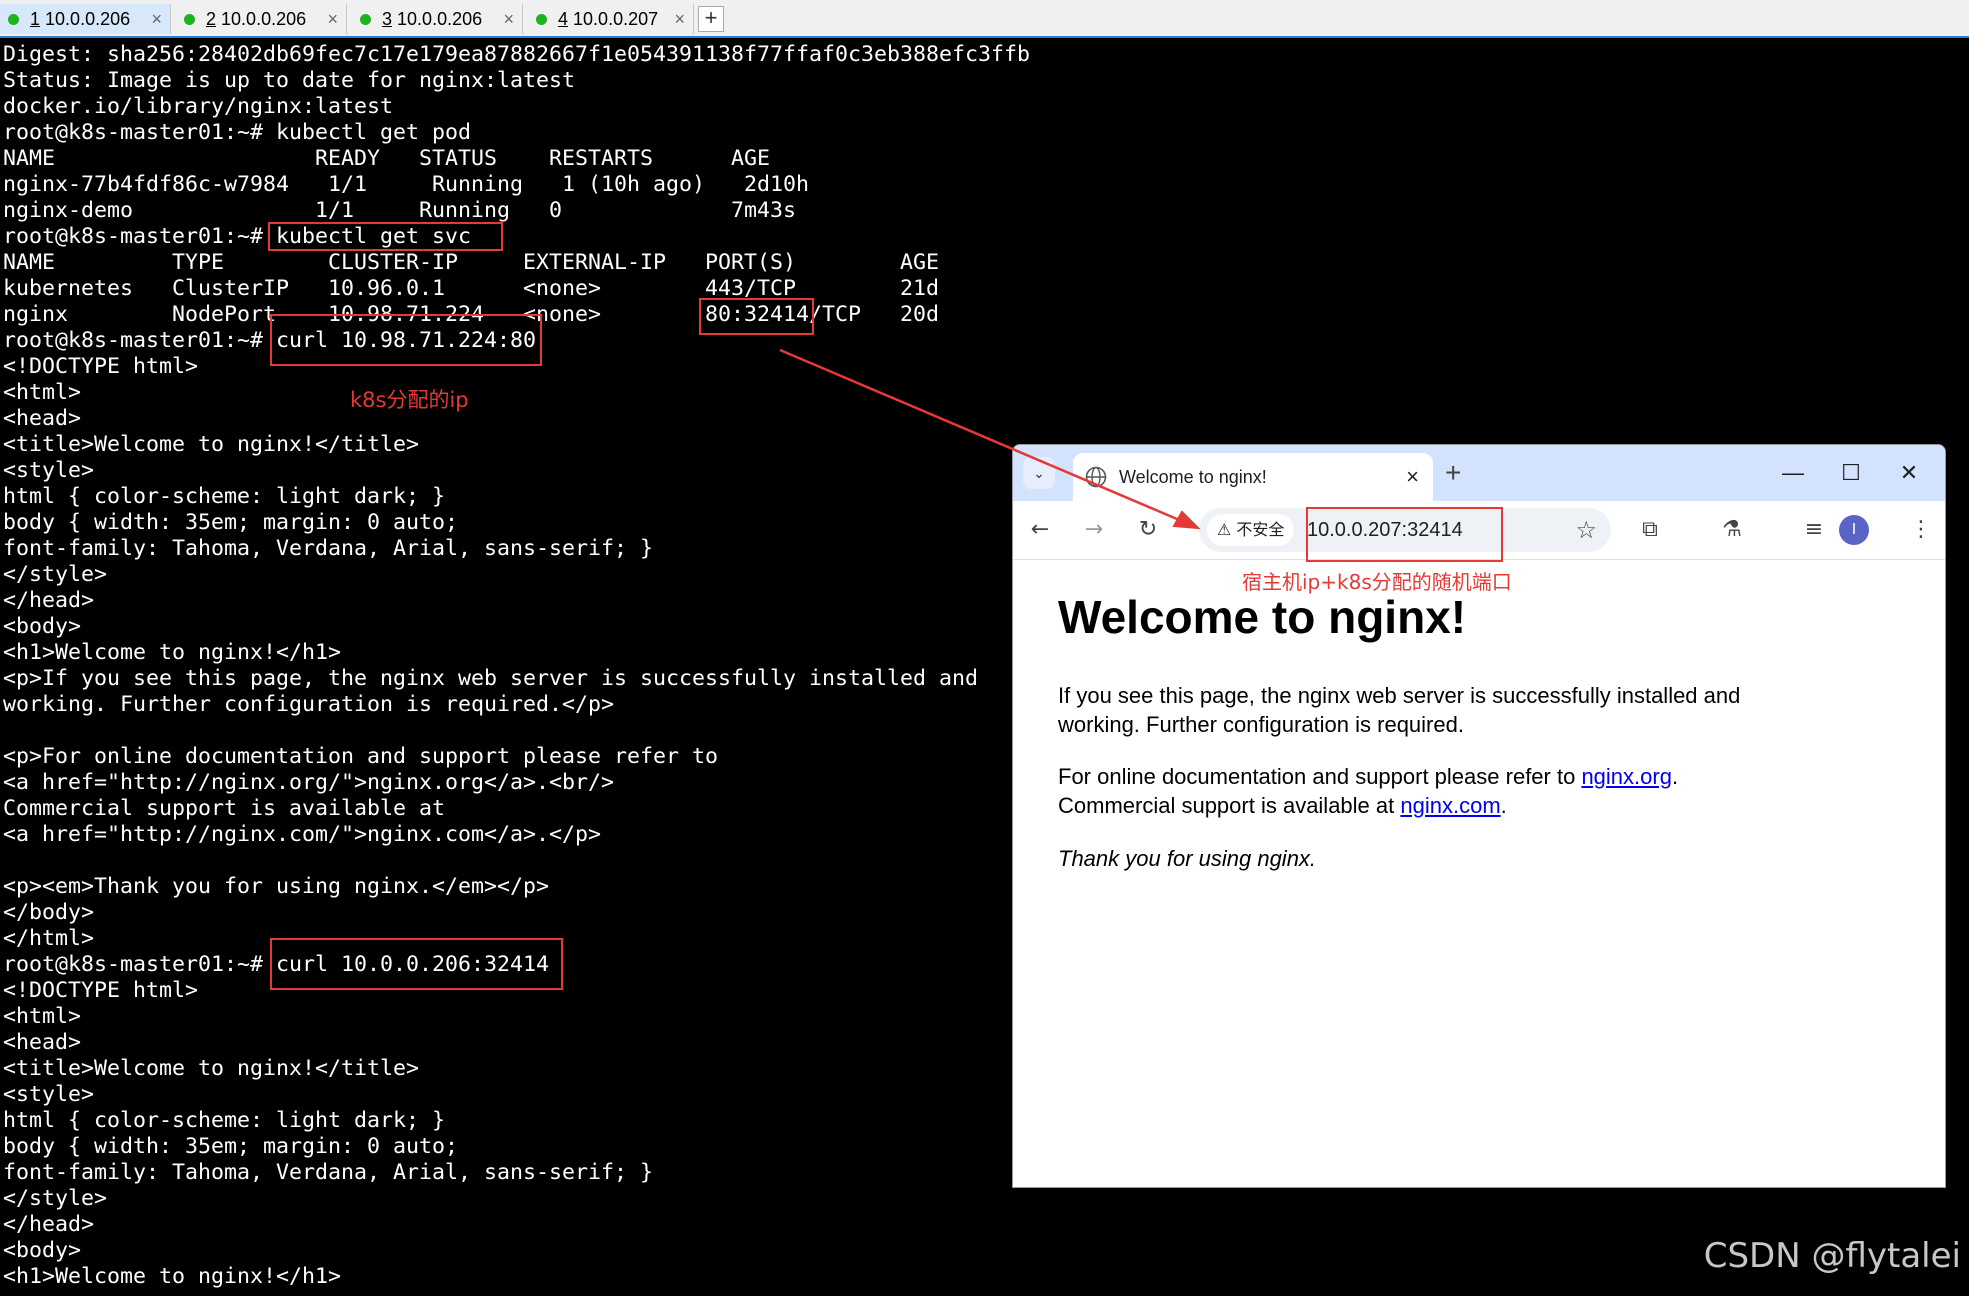  What do you see at coordinates (385, 236) in the screenshot?
I see `highlight-kubectl-get-svc` at bounding box center [385, 236].